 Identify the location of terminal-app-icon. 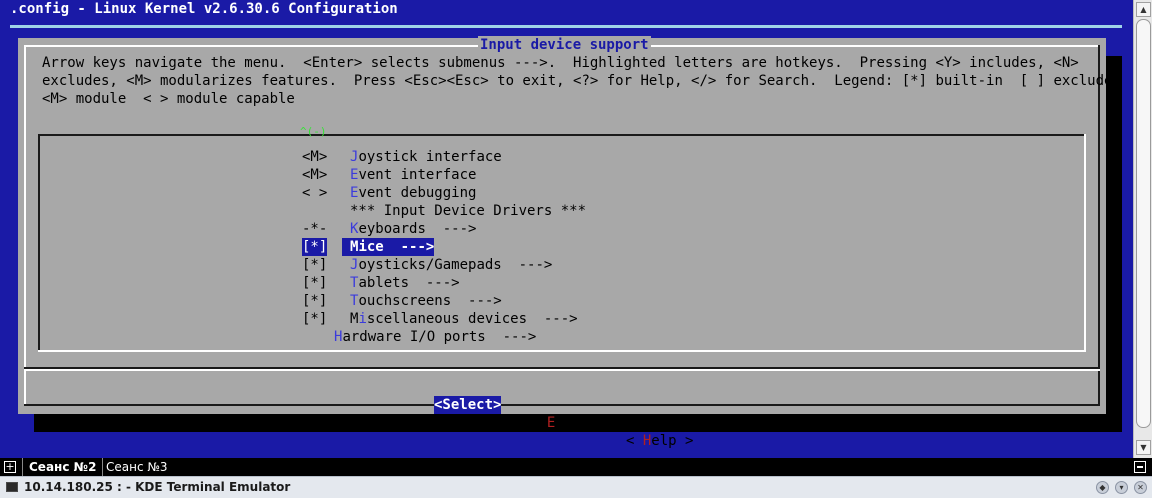
(12, 487).